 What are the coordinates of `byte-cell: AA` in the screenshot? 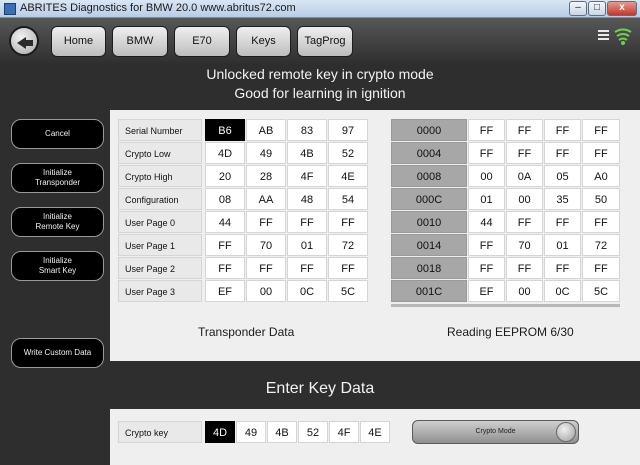 It's located at (266, 199).